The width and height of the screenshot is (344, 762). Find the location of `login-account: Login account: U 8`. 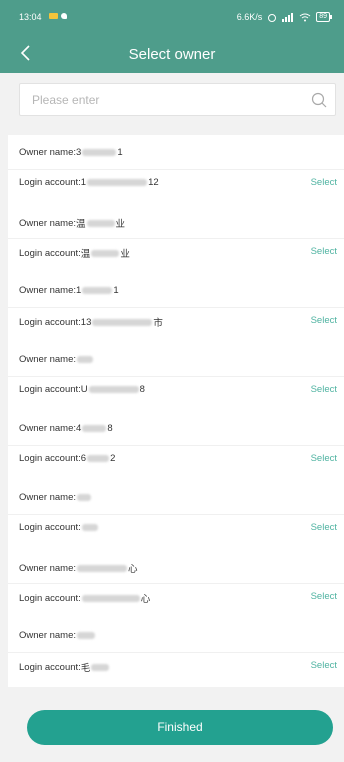

login-account: Login account: U 8 is located at coordinates (82, 389).